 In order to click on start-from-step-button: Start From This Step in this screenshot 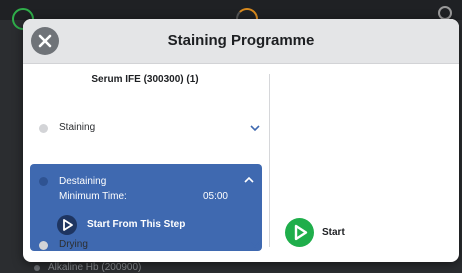, I will do `click(142, 226)`.